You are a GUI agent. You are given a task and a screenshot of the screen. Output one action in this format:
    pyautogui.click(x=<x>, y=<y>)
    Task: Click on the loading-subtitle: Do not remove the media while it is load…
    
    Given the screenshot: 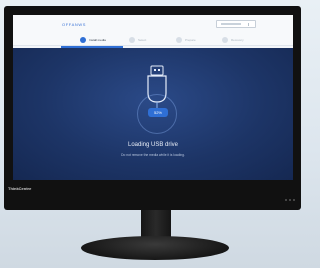 What is the action you would take?
    pyautogui.click(x=153, y=155)
    